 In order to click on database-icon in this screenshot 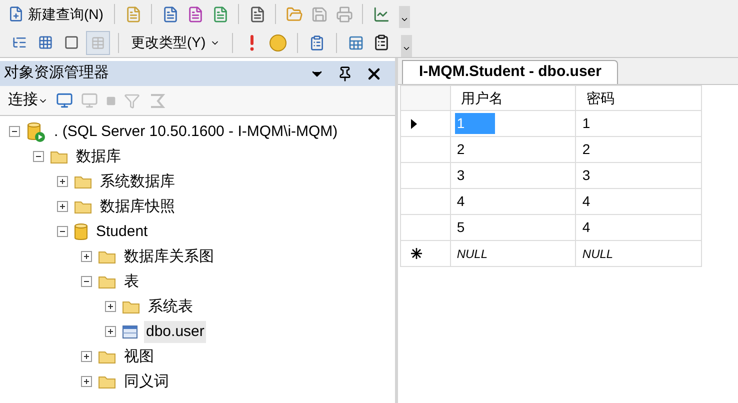, I will do `click(81, 231)`.